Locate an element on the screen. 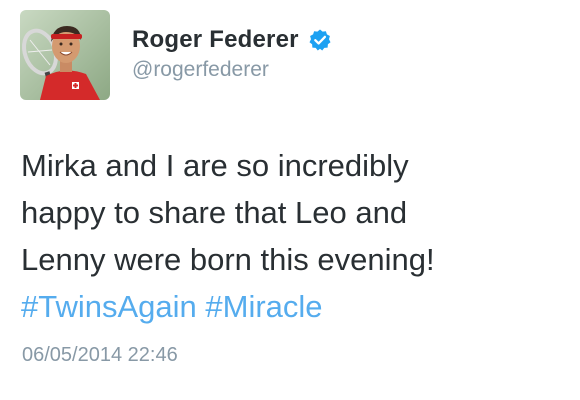 This screenshot has height=400, width=580. author-block: Roger Federer @rogerfederer is located at coordinates (232, 53).